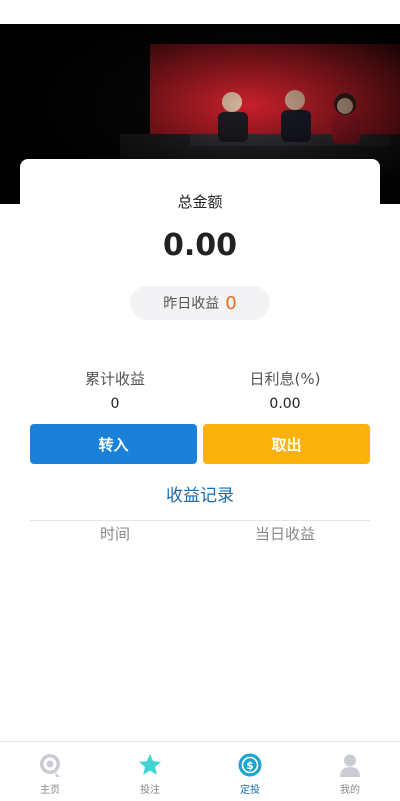  I want to click on tab-home-label: 主页, so click(50, 790).